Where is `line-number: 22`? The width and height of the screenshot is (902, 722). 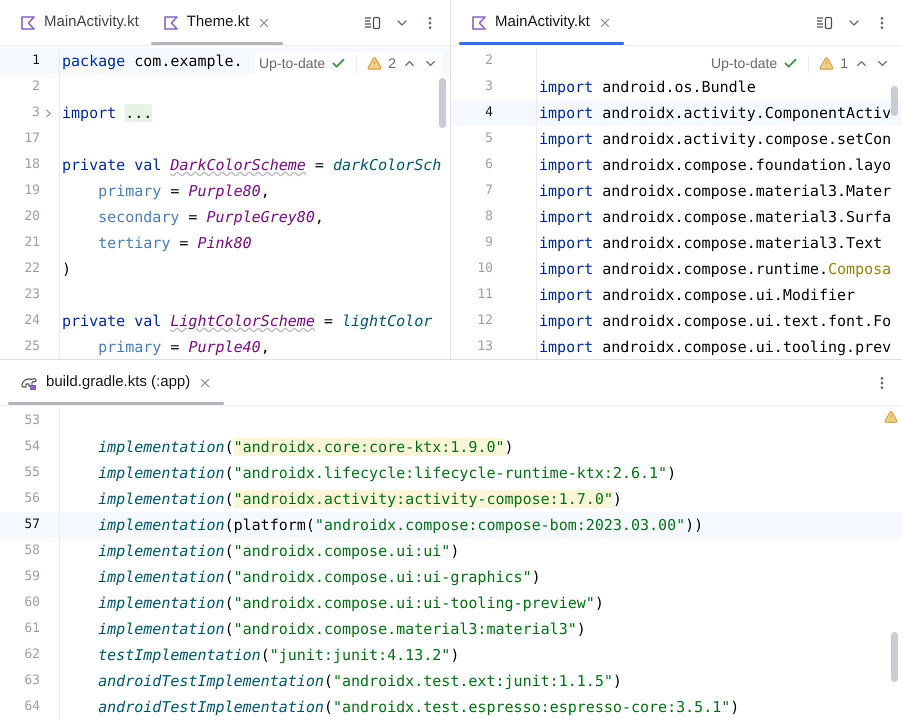
line-number: 22 is located at coordinates (31, 269).